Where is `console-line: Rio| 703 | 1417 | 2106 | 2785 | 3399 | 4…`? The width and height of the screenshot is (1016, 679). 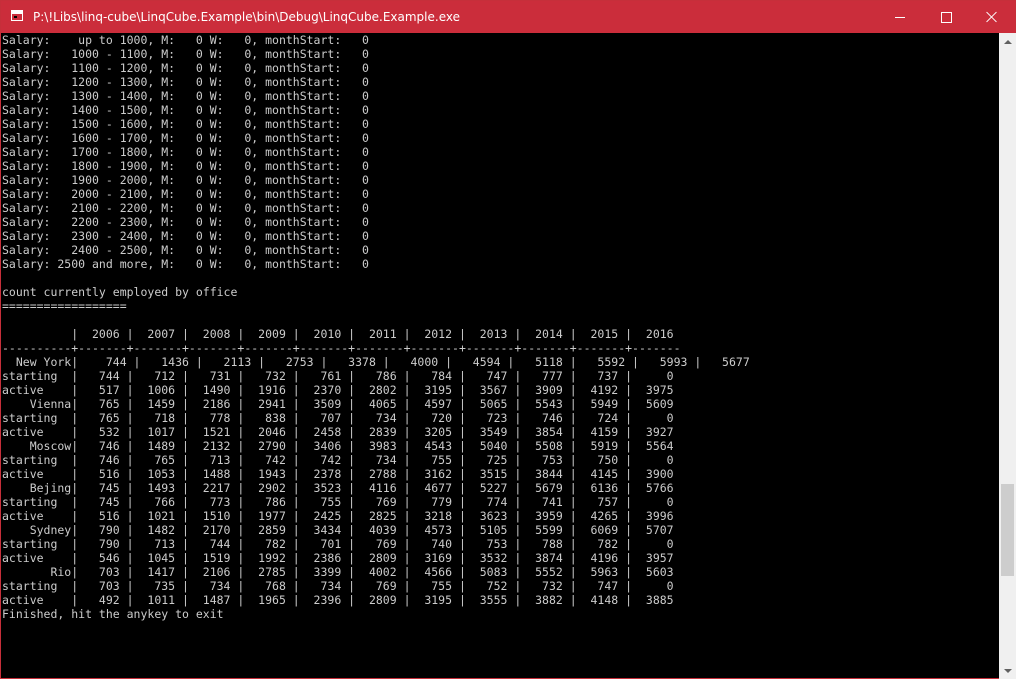 console-line: Rio| 703 | 1417 | 2106 | 2785 | 3399 | 4… is located at coordinates (338, 572).